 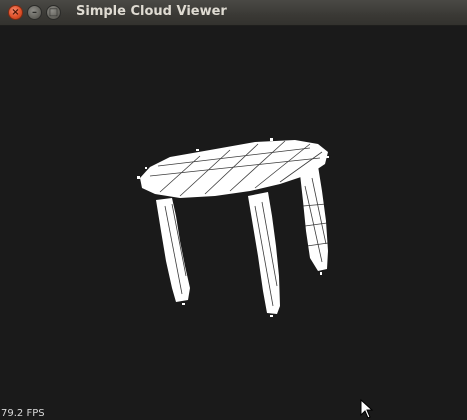 What do you see at coordinates (233, 13) in the screenshot?
I see `title-bar: × – □ Simple Cloud Viewer` at bounding box center [233, 13].